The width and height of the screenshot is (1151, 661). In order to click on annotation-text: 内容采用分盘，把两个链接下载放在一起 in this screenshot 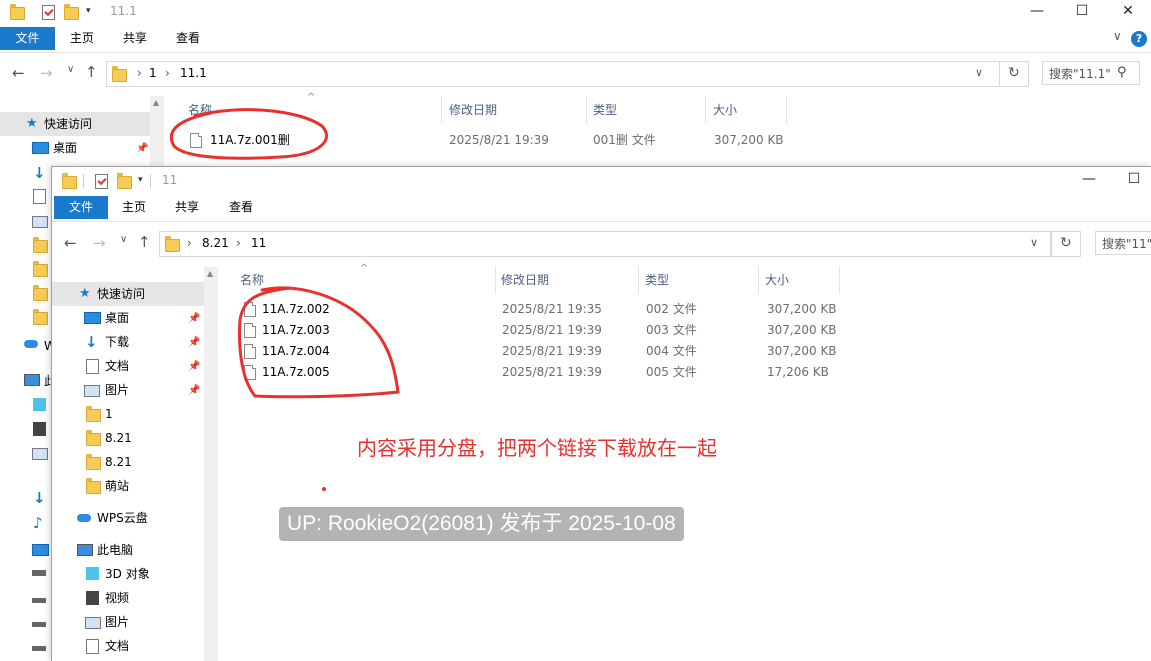, I will do `click(537, 448)`.